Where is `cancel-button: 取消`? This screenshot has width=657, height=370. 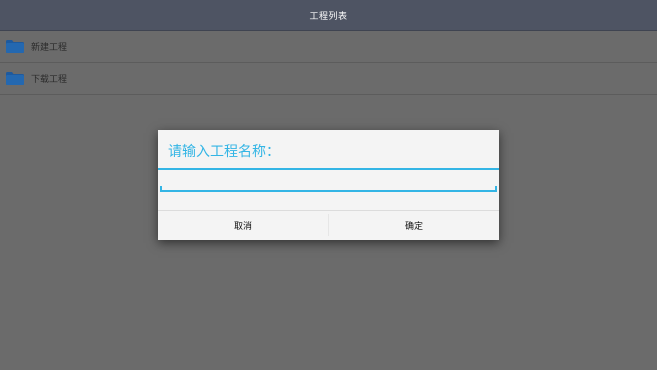 cancel-button: 取消 is located at coordinates (243, 225).